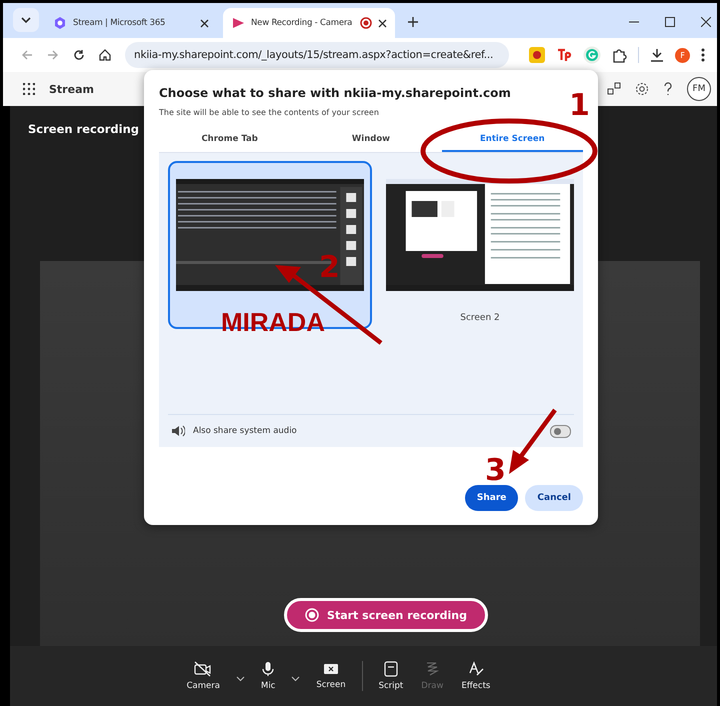 Image resolution: width=720 pixels, height=706 pixels. What do you see at coordinates (432, 669) in the screenshot?
I see `squiggle-icon` at bounding box center [432, 669].